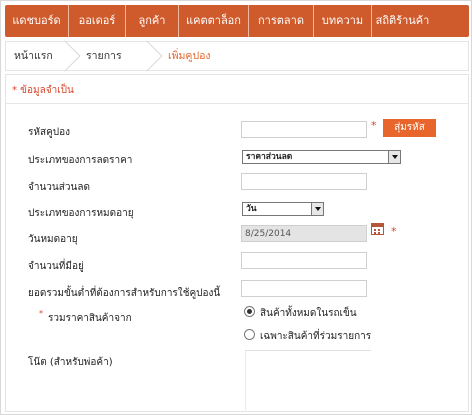 Image resolution: width=472 pixels, height=415 pixels. I want to click on divider, so click(237, 103).